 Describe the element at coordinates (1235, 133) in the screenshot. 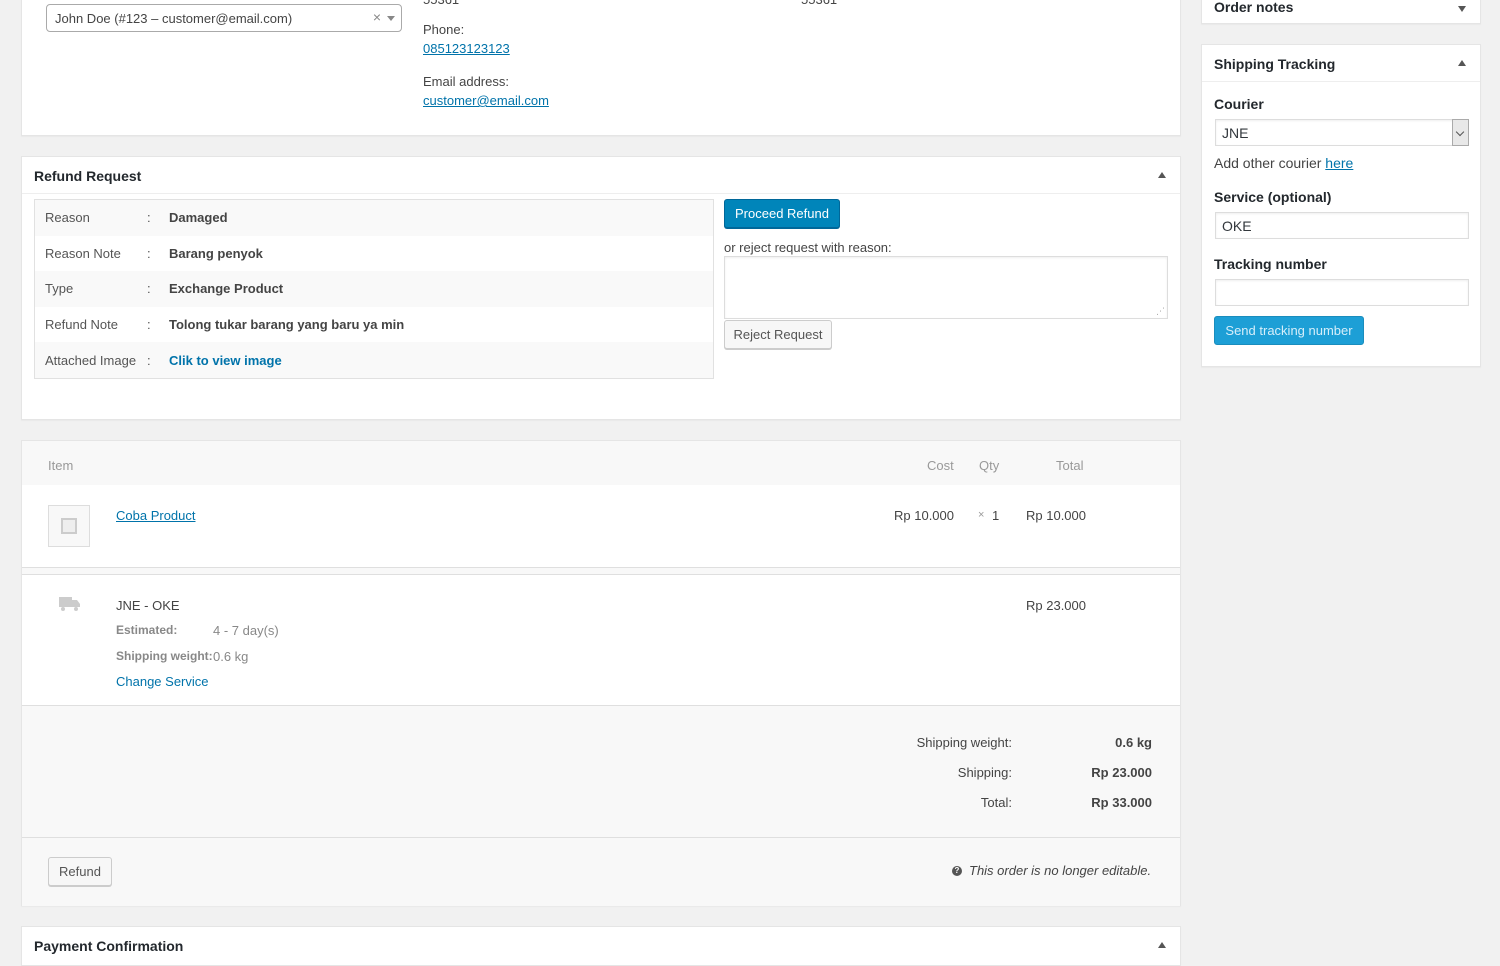

I see `courier-select-value: JNE` at that location.